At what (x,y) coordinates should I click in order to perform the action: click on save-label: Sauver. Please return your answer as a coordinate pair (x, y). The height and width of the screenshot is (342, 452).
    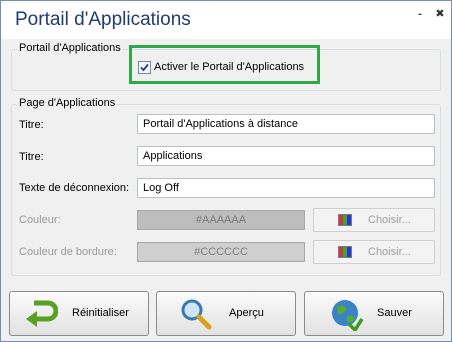
    Looking at the image, I should click on (394, 313).